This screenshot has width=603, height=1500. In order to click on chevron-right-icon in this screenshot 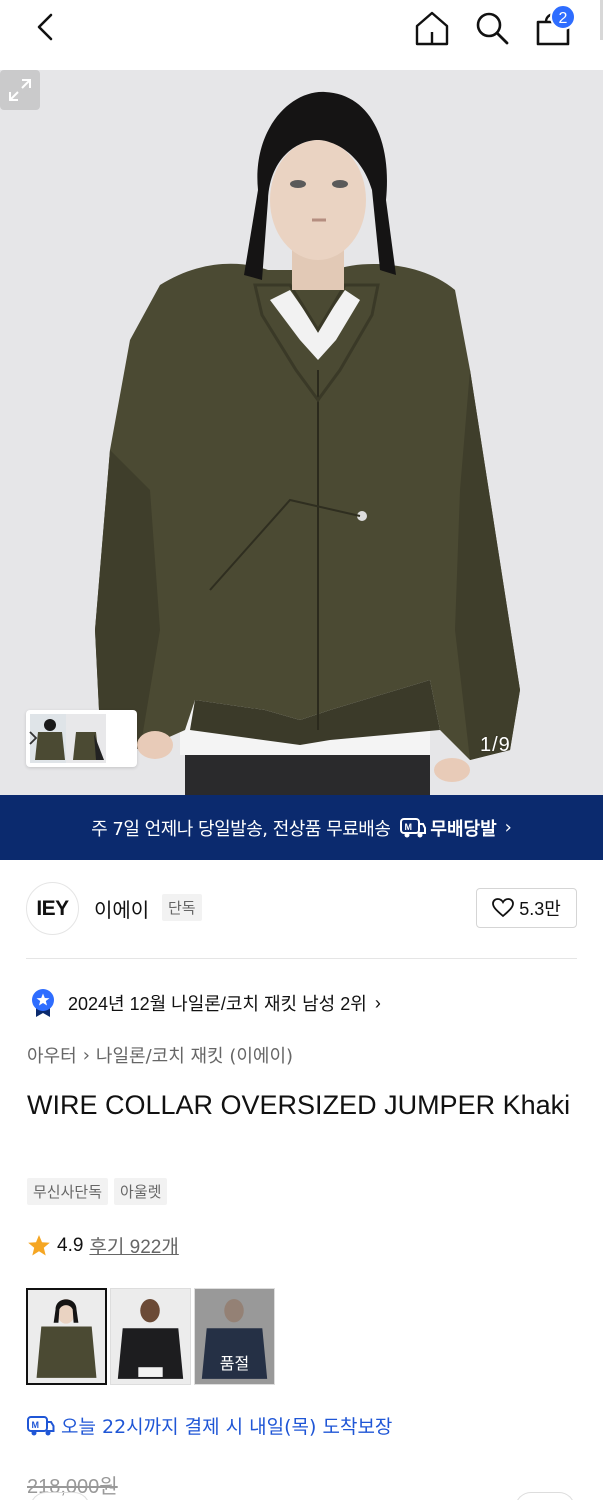, I will do `click(33, 738)`.